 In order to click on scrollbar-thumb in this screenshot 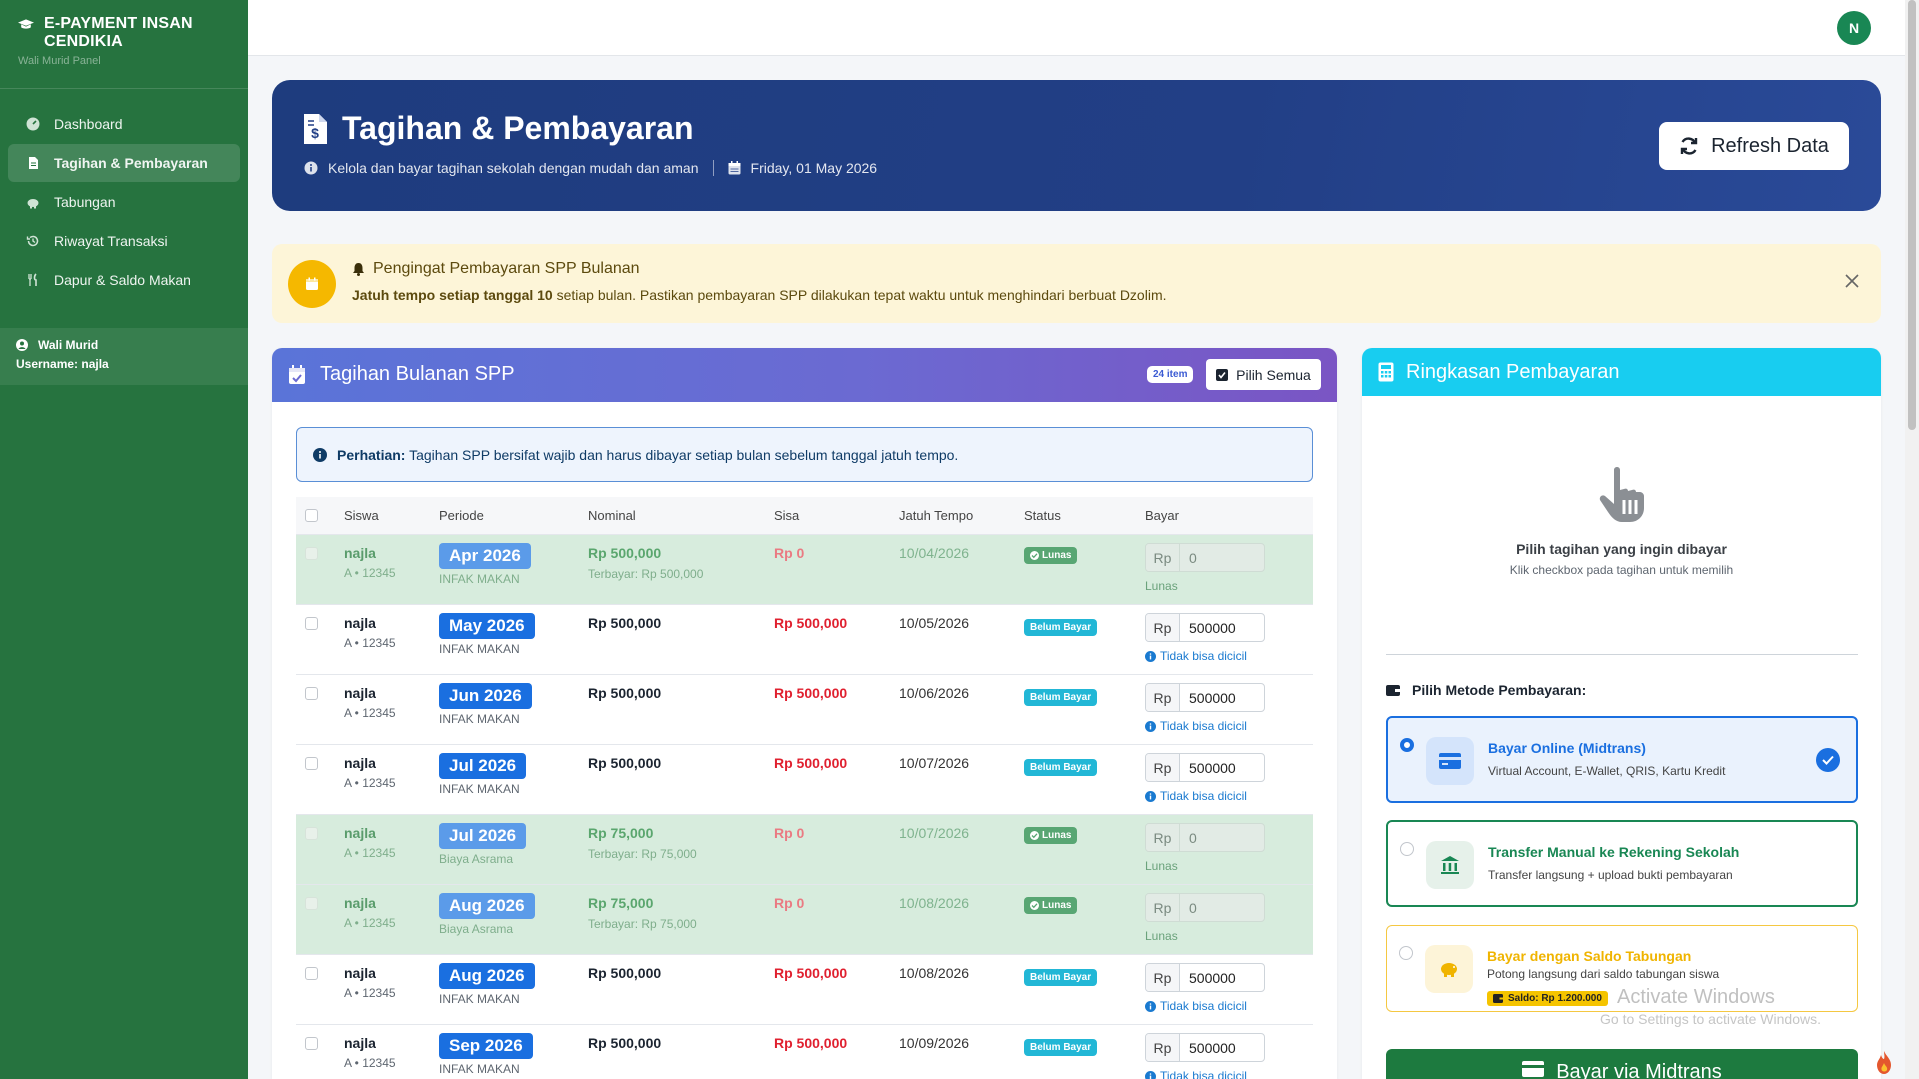, I will do `click(1912, 215)`.